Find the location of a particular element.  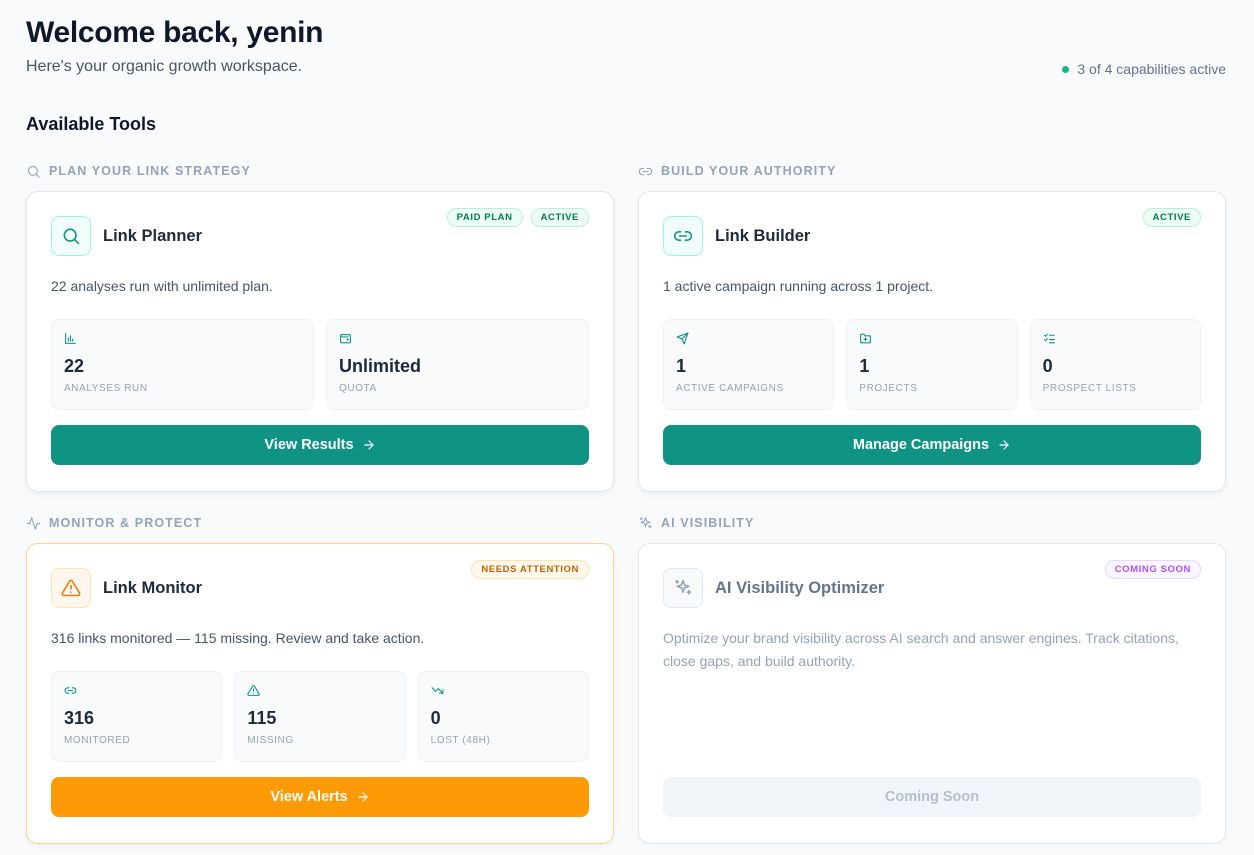

paid-plan-badge: PAID PLAN is located at coordinates (484, 217).